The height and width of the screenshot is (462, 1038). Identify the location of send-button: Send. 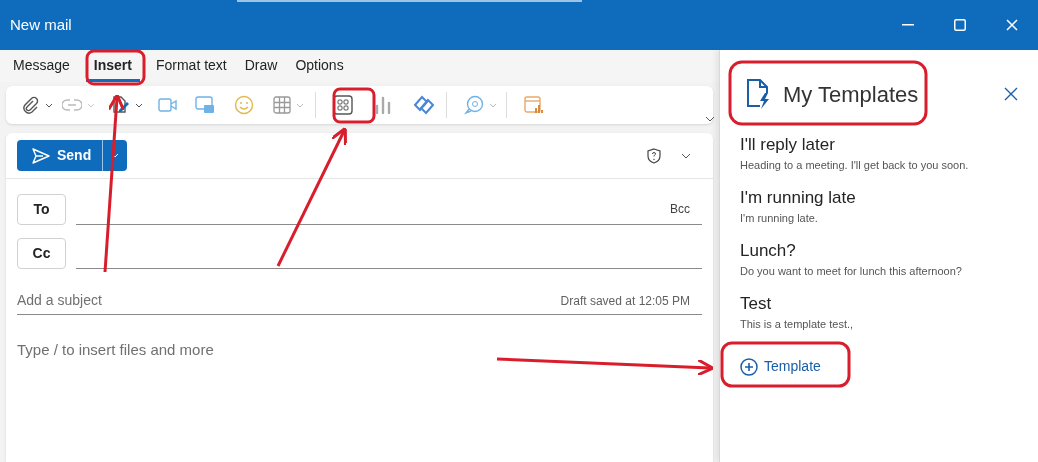
(72, 155).